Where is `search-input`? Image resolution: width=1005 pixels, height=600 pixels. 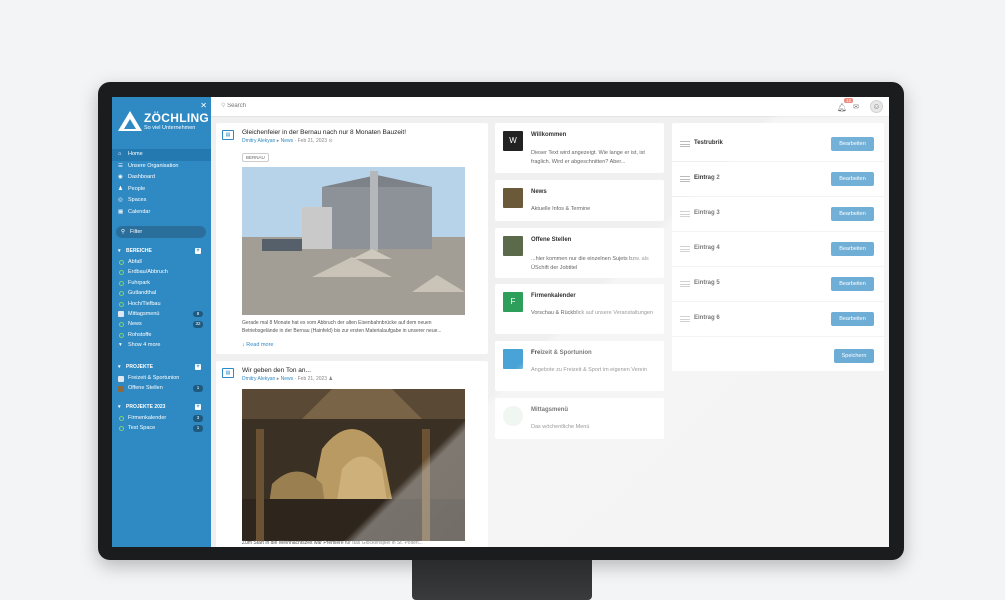
search-input is located at coordinates (287, 106).